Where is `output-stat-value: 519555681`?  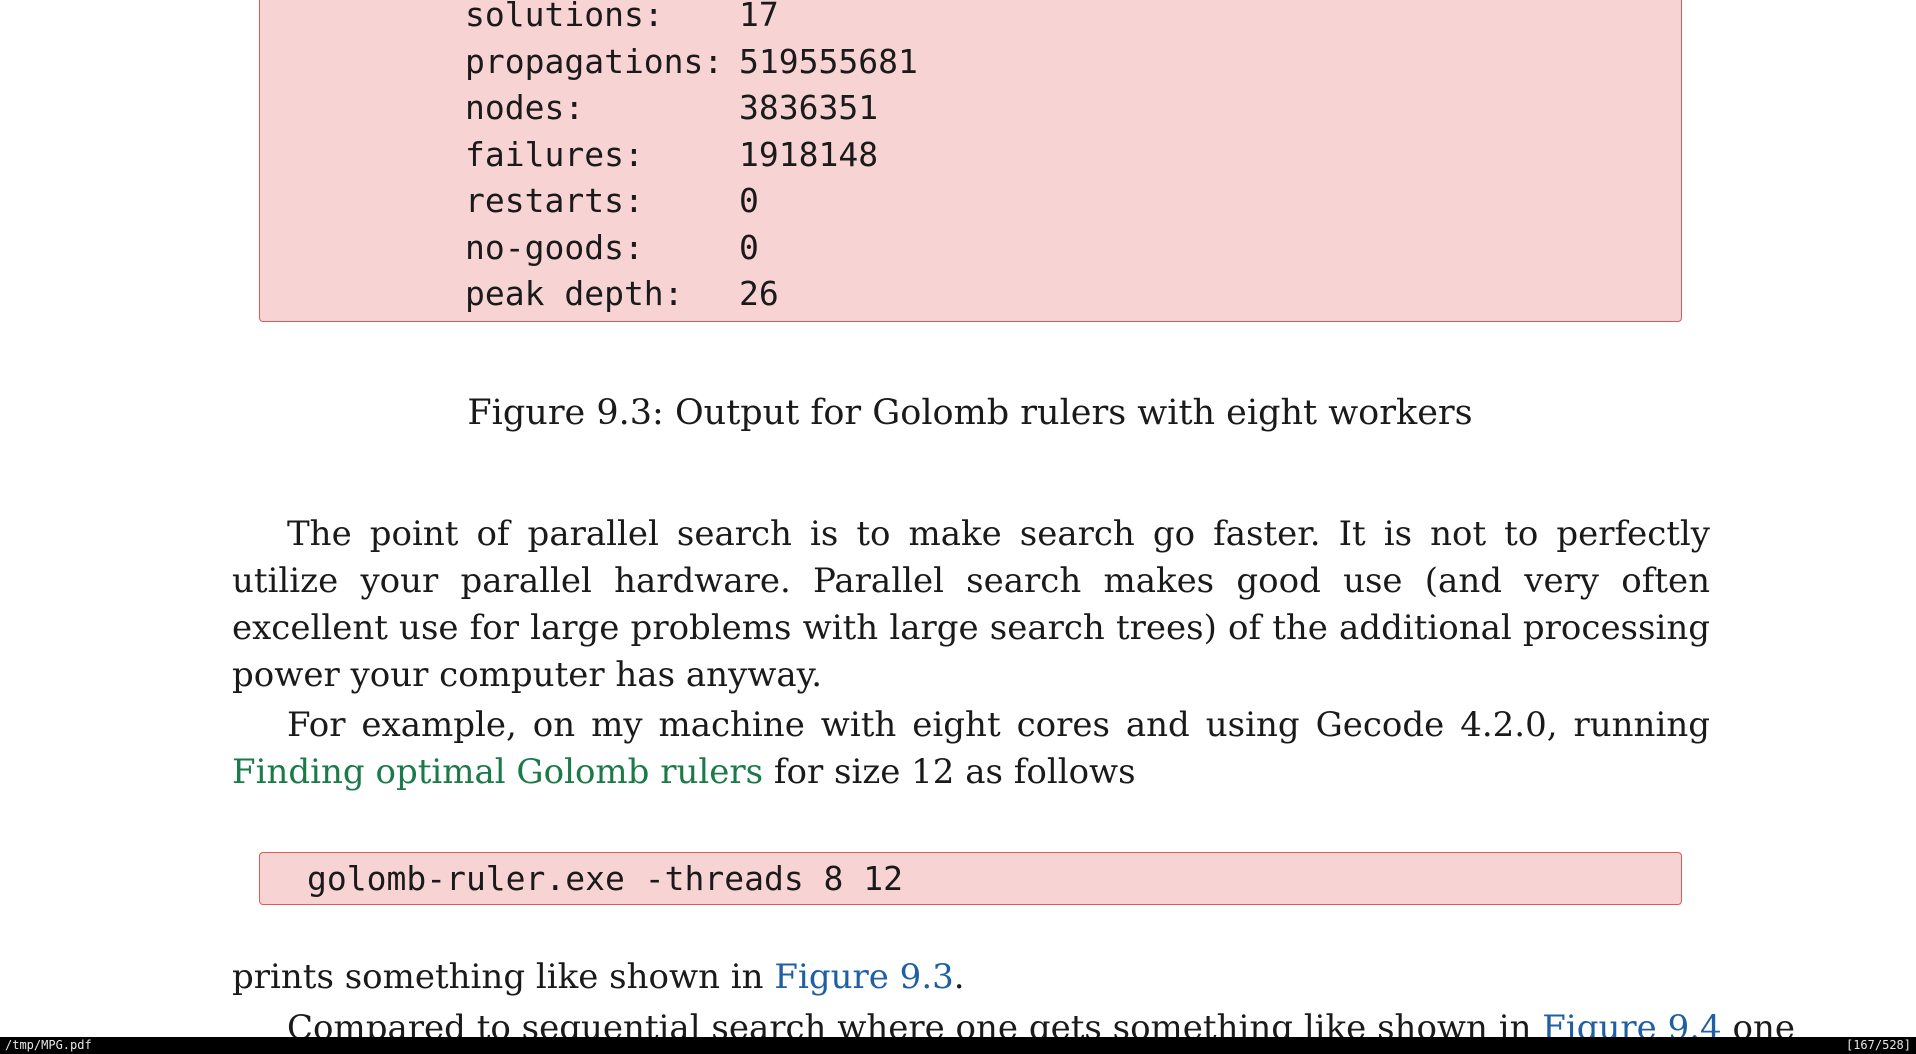
output-stat-value: 519555681 is located at coordinates (828, 61).